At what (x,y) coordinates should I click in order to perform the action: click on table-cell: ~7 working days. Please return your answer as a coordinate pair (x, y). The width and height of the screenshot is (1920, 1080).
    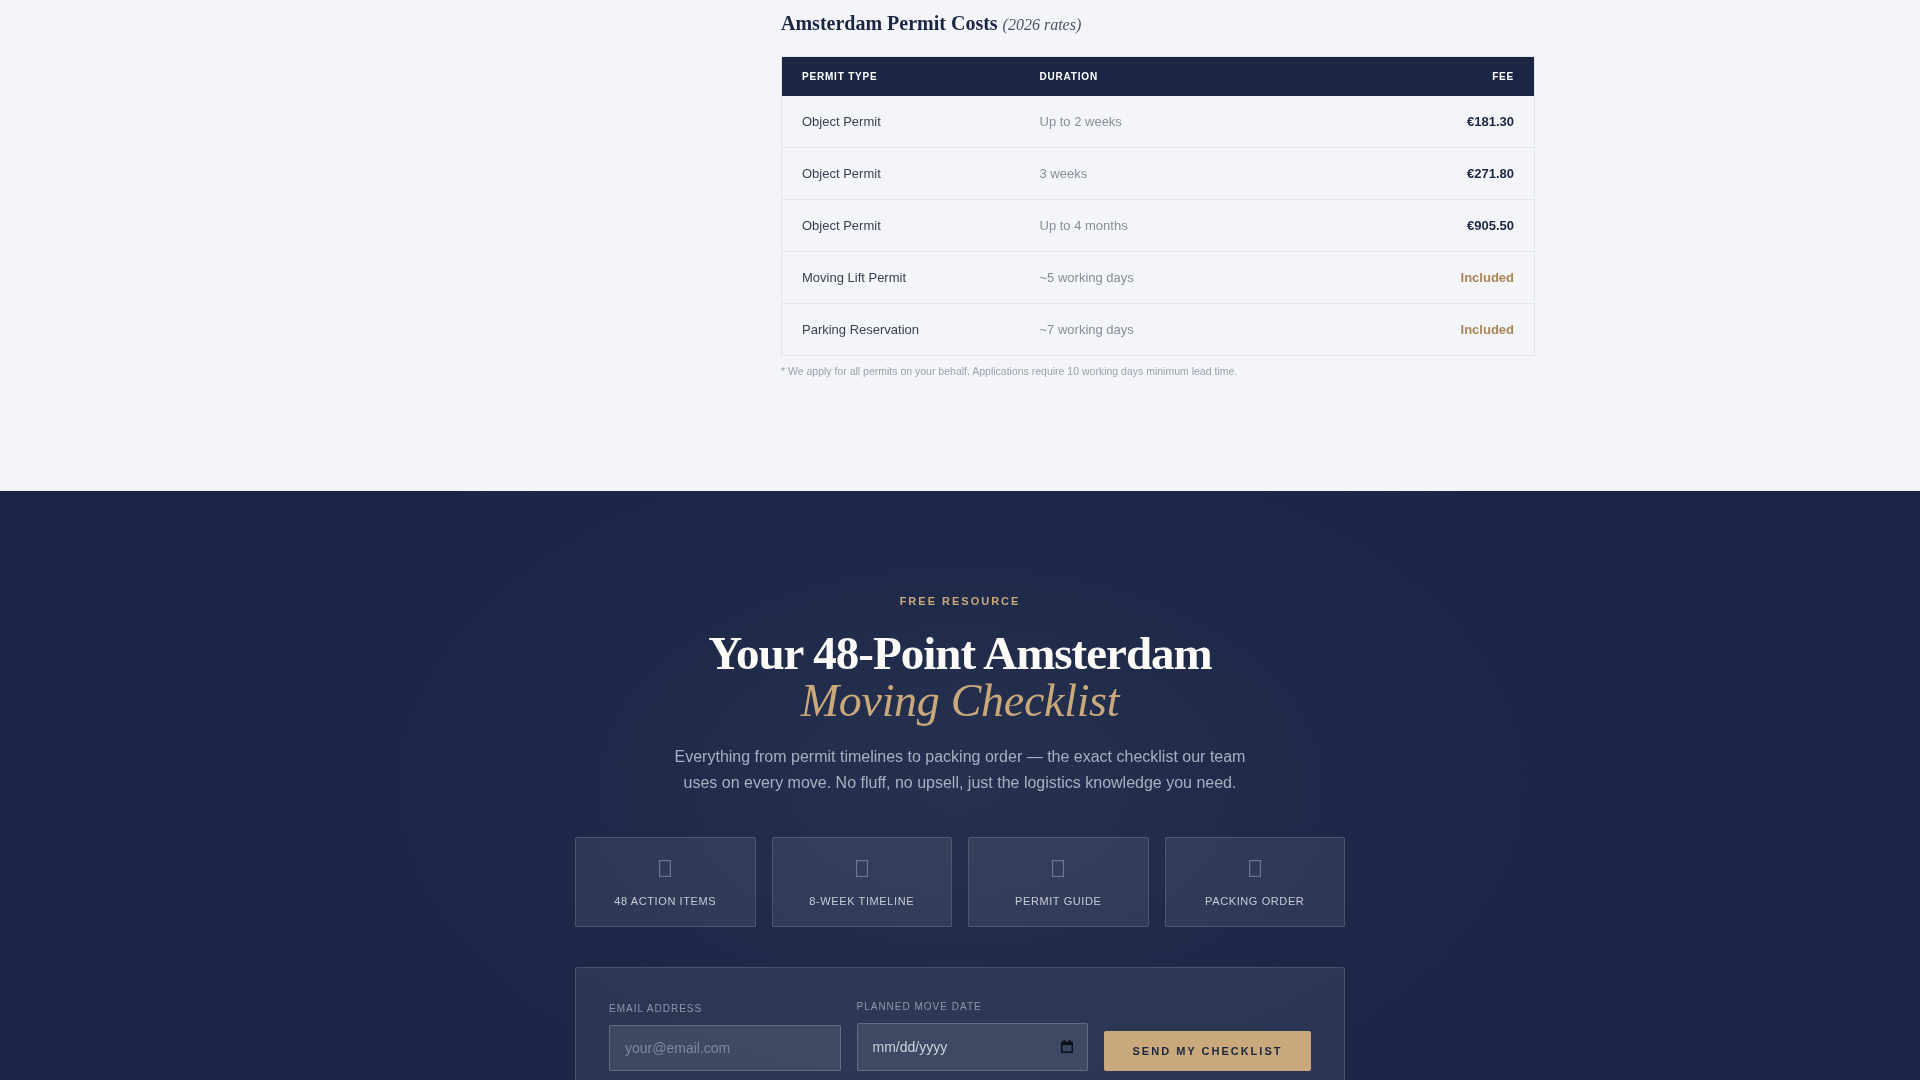
    Looking at the image, I should click on (1171, 329).